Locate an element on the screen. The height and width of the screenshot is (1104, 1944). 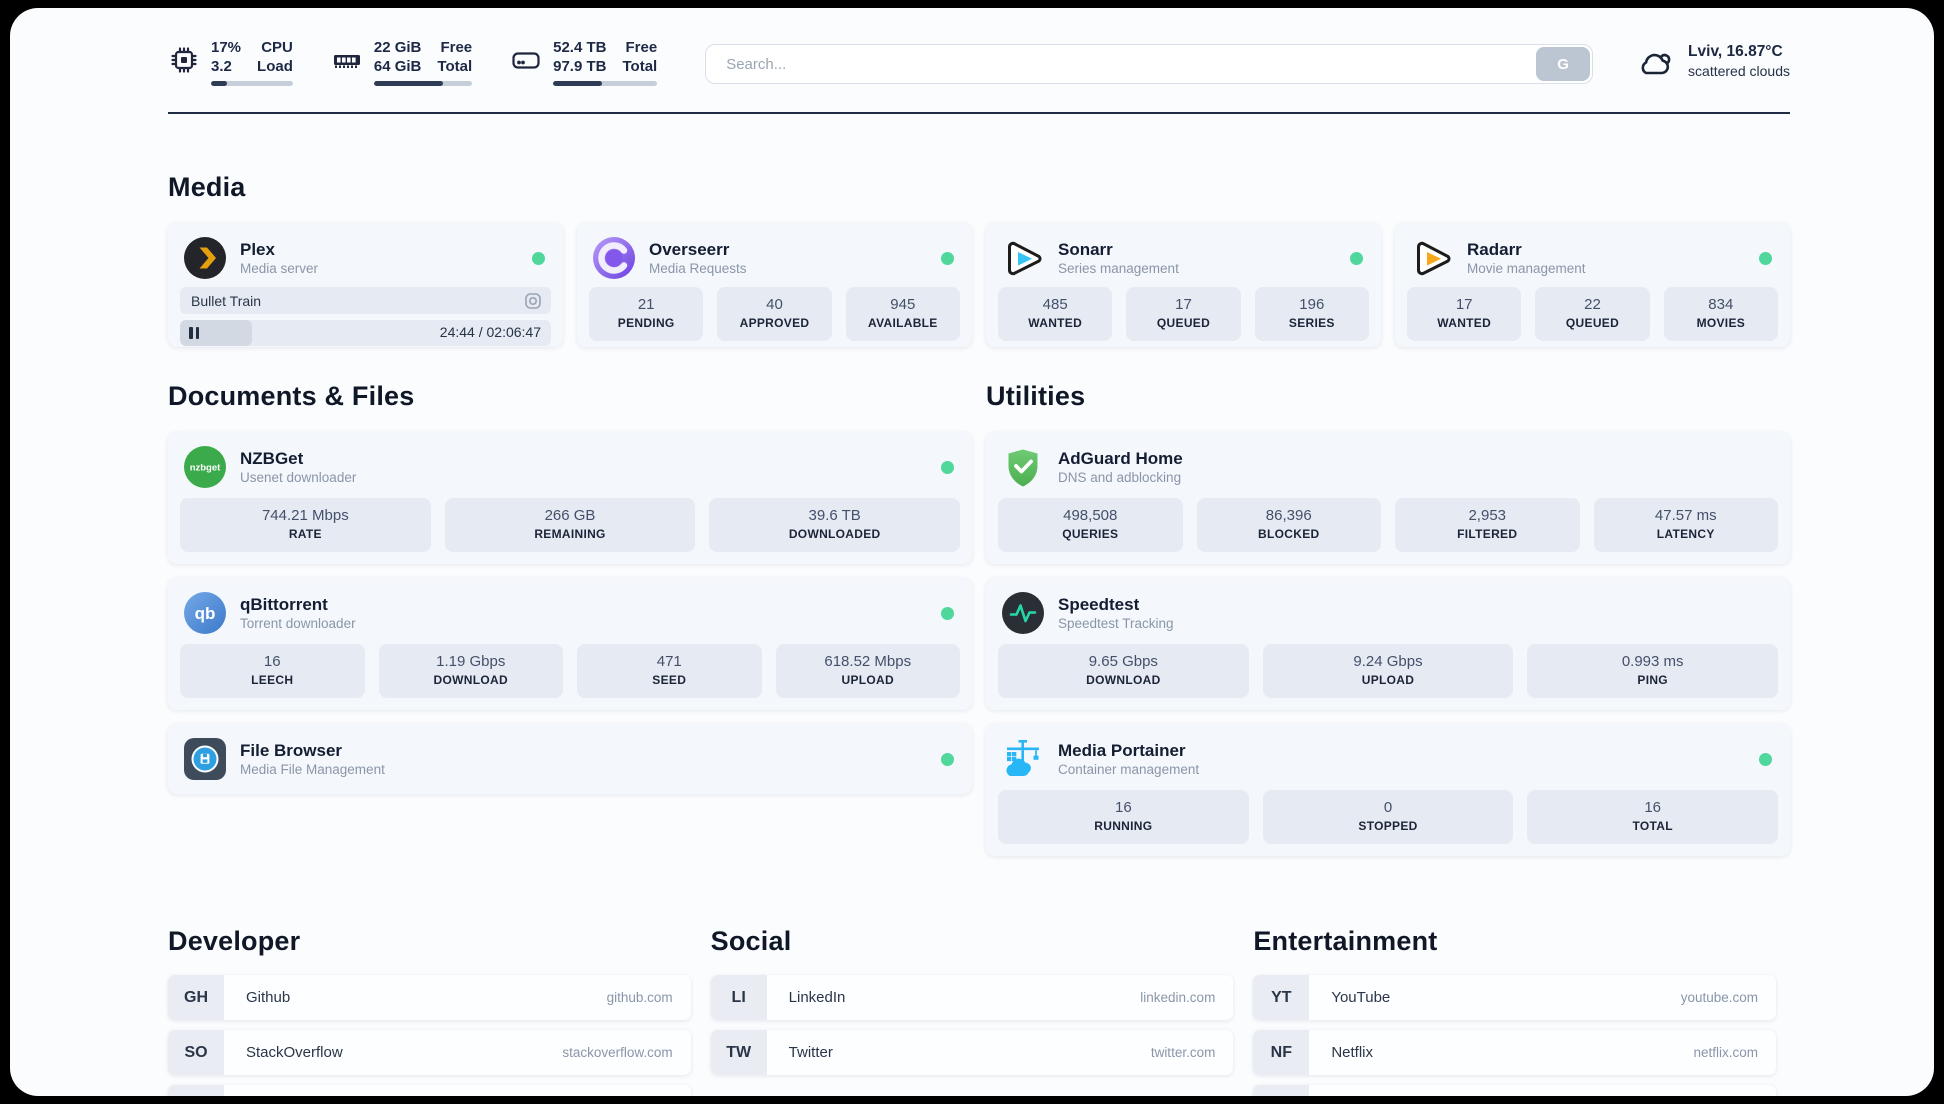
link-row-dev: DT DEV dev.to is located at coordinates (429, 1090).